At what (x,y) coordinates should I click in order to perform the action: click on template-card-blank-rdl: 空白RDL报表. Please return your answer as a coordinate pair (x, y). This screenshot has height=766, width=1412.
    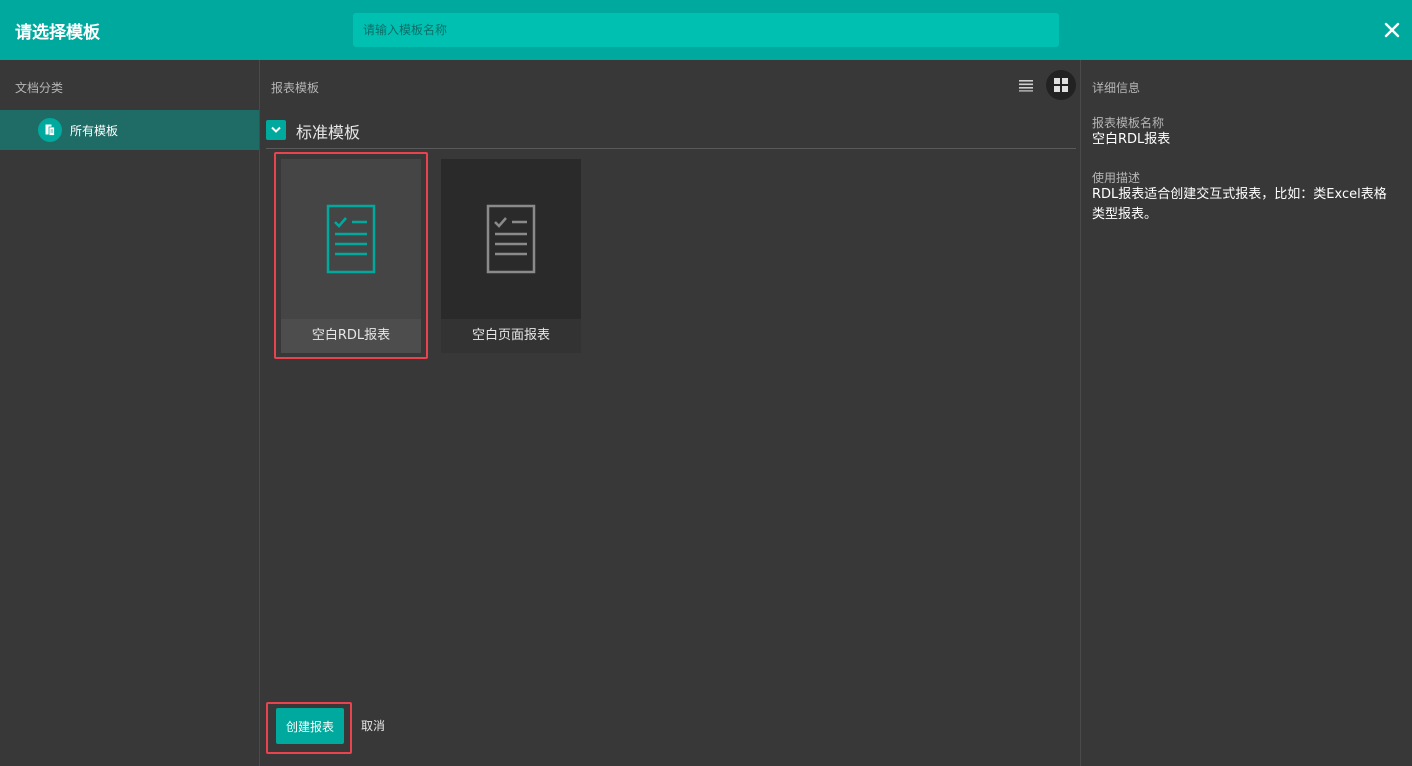
    Looking at the image, I should click on (351, 256).